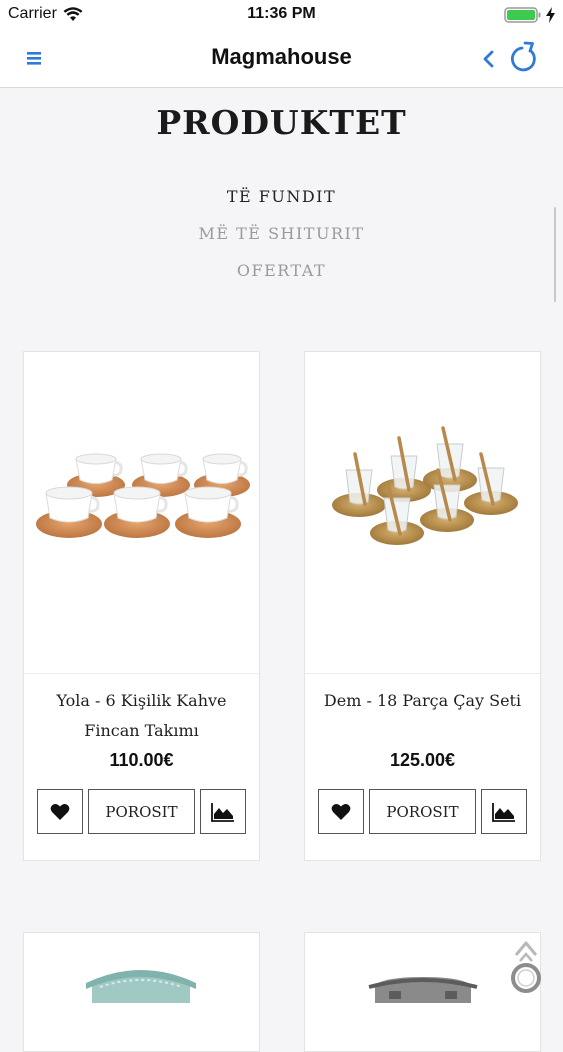 The width and height of the screenshot is (563, 1052). Describe the element at coordinates (422, 701) in the screenshot. I see `product-name: Dem - 18 Parça Çay Seti` at that location.